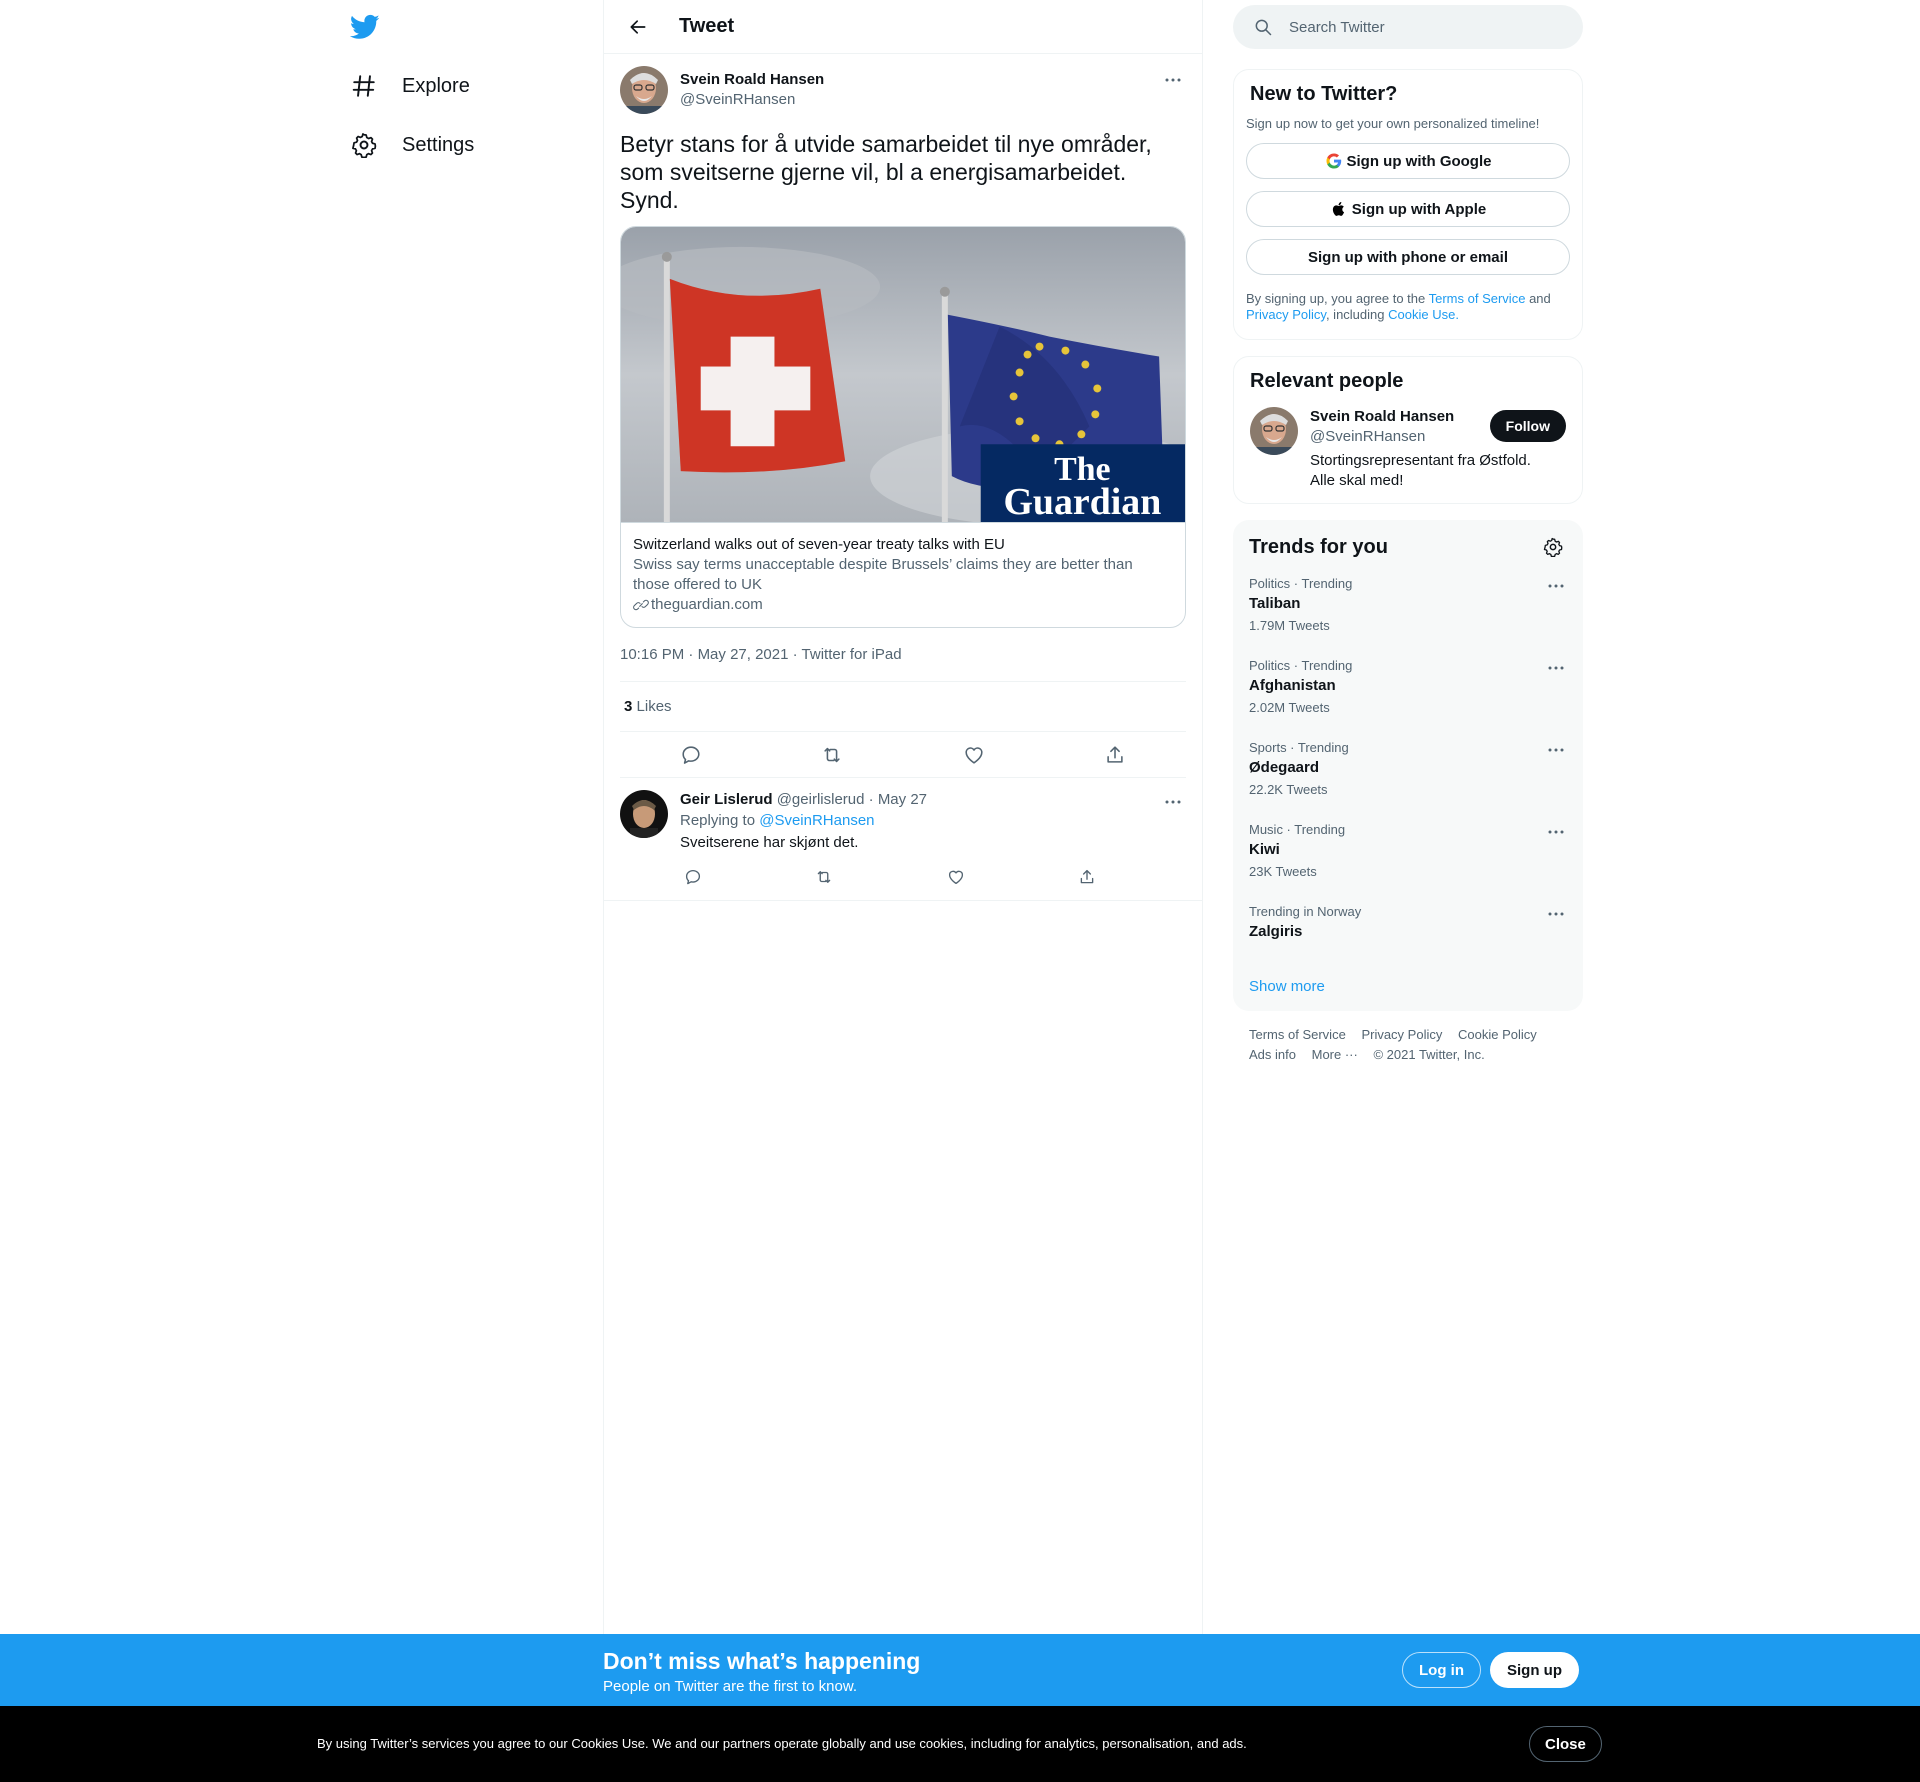 The height and width of the screenshot is (1782, 1920). I want to click on guardian-logo-line2: Guardian, so click(1082, 502).